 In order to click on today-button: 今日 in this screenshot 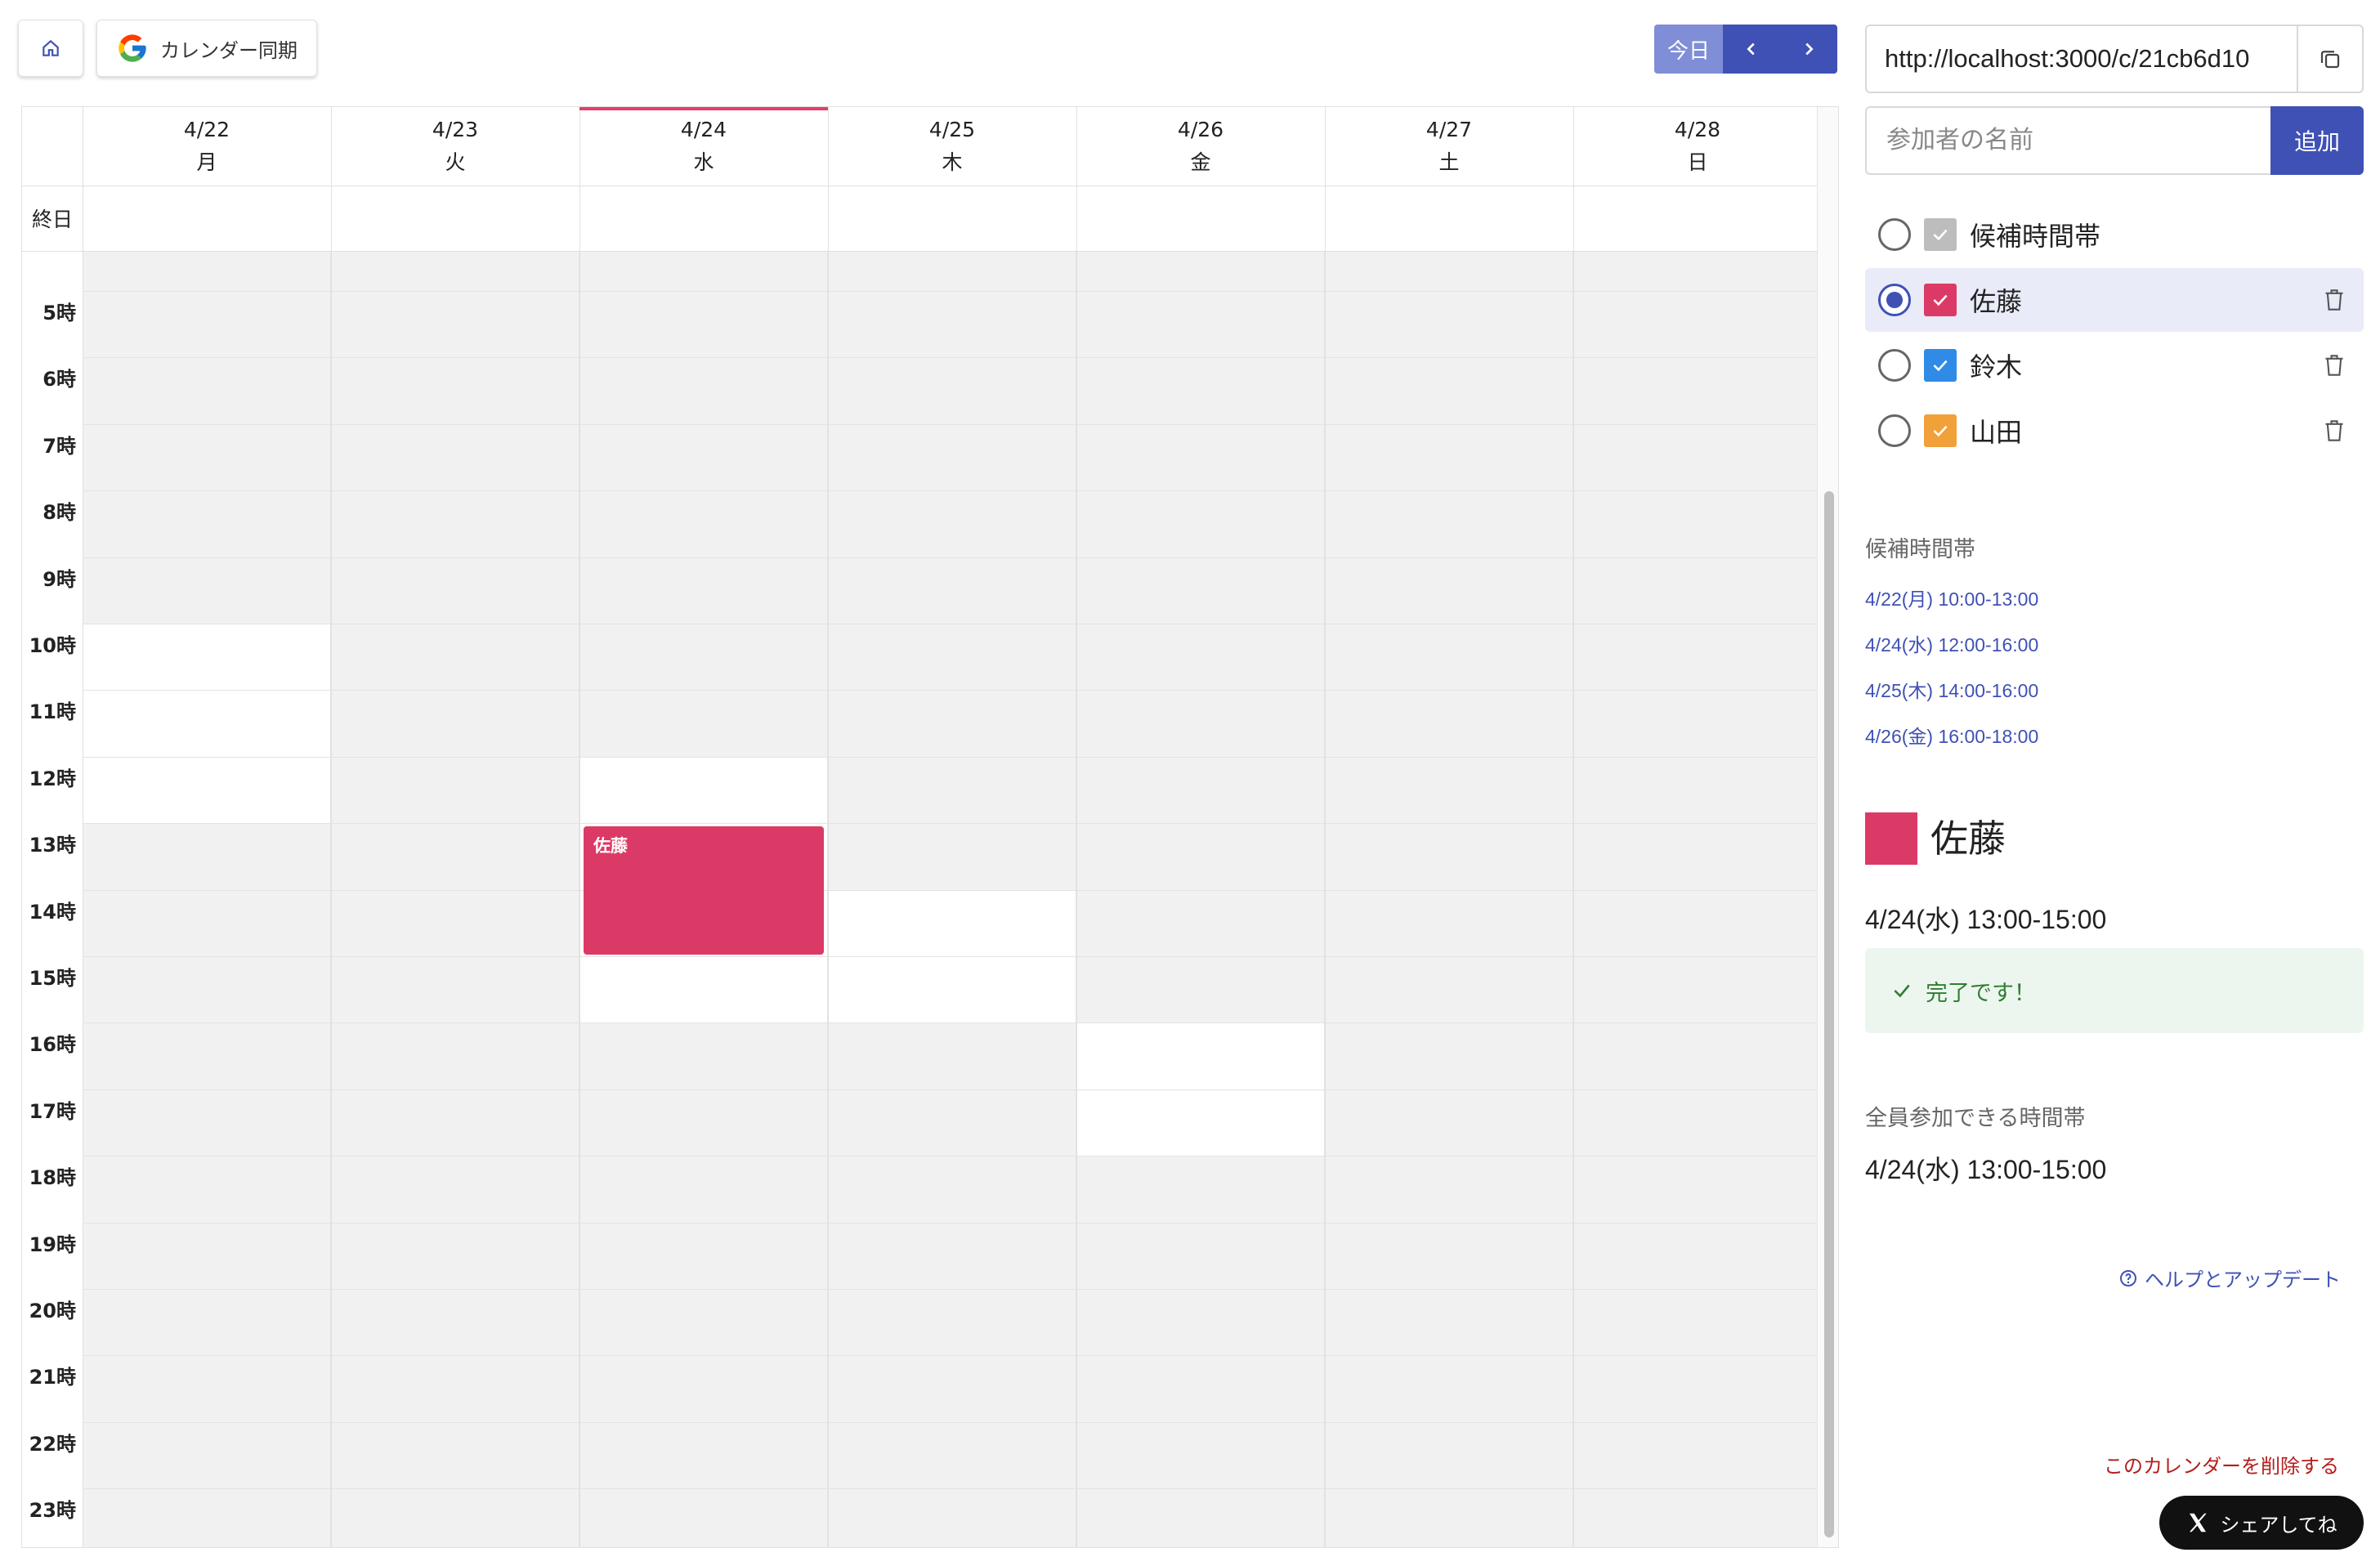, I will do `click(1688, 49)`.